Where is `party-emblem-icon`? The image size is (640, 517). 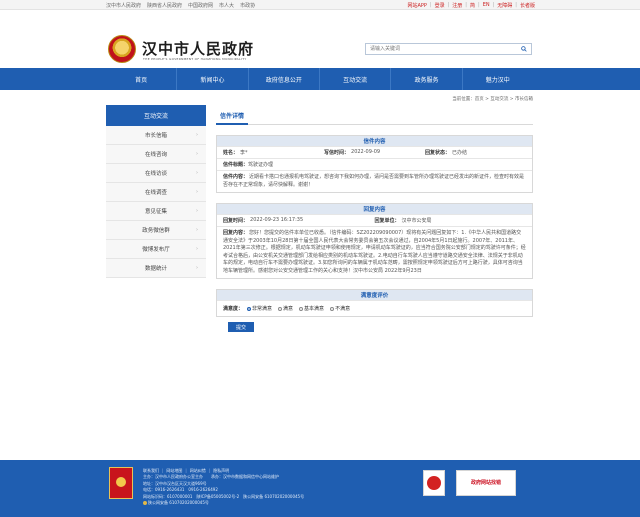
party-emblem-icon is located at coordinates (121, 483).